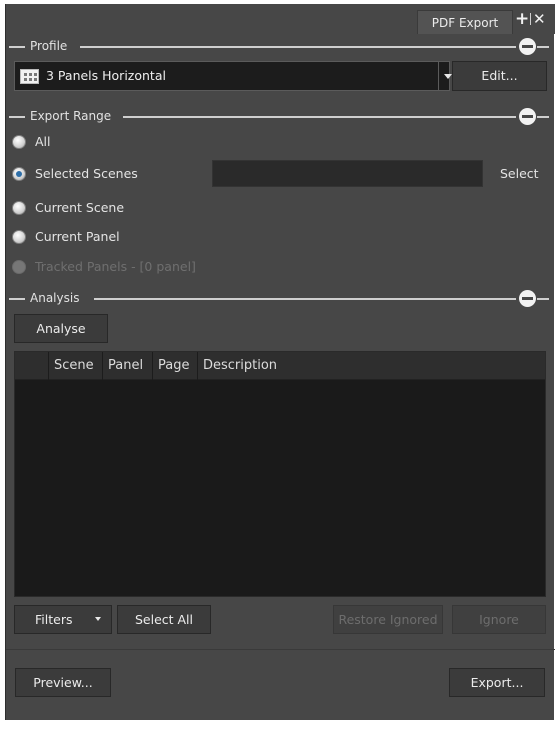 The height and width of the screenshot is (729, 560). Describe the element at coordinates (388, 619) in the screenshot. I see `restore-ignored-button: Restore Ignored` at that location.